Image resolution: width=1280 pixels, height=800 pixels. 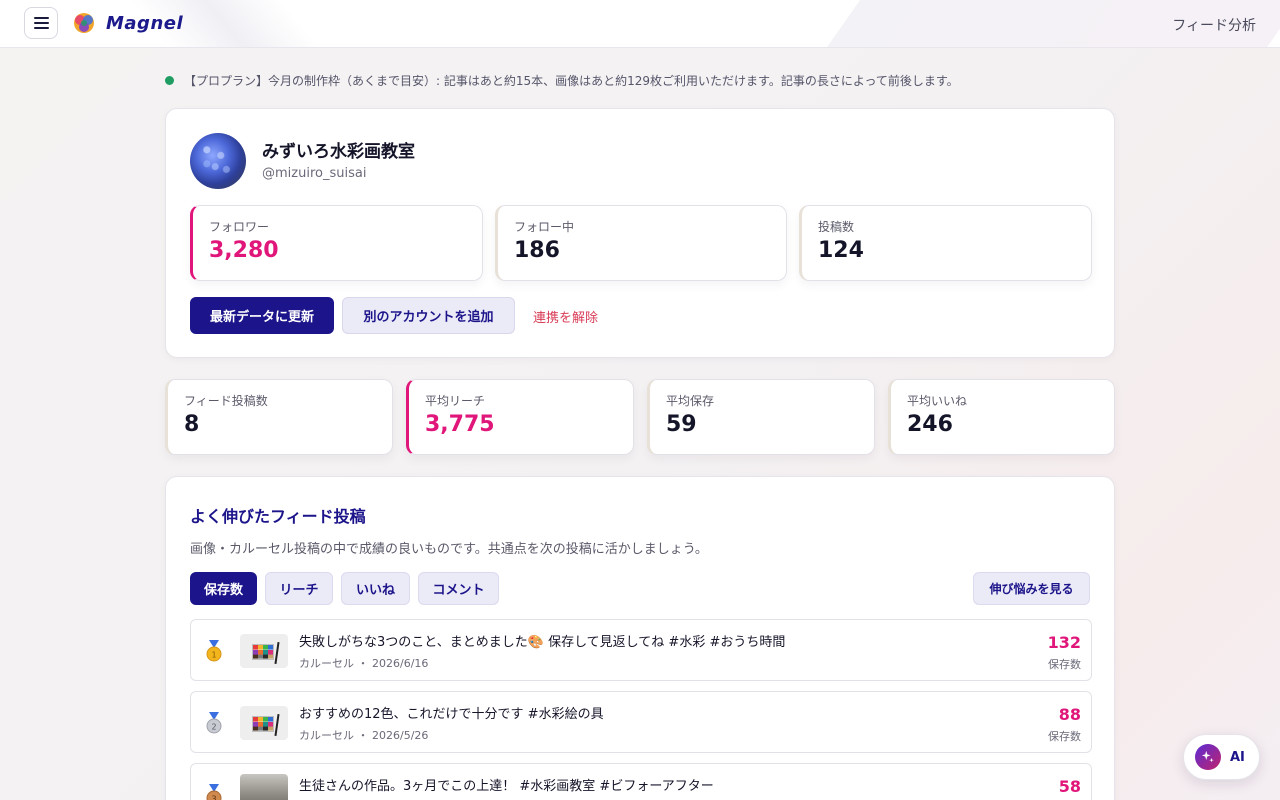 What do you see at coordinates (244, 250) in the screenshot?
I see `stat-value: 3,280` at bounding box center [244, 250].